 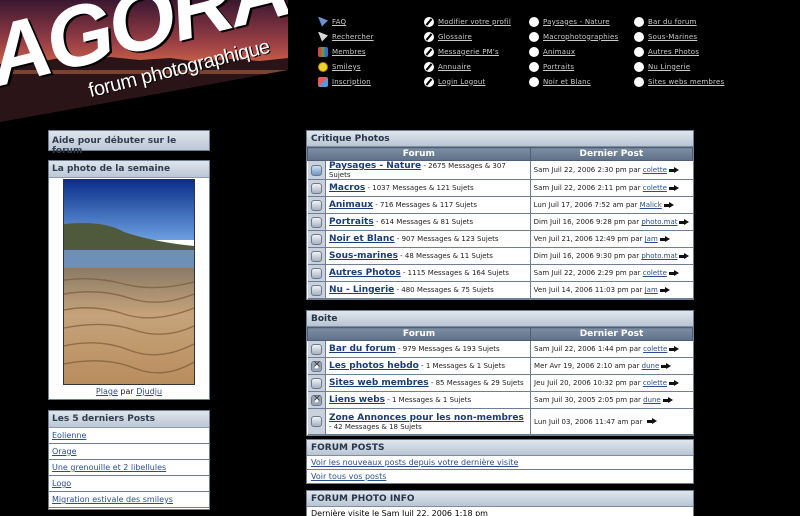 I want to click on nav-animaux: Animaux, so click(x=573, y=51).